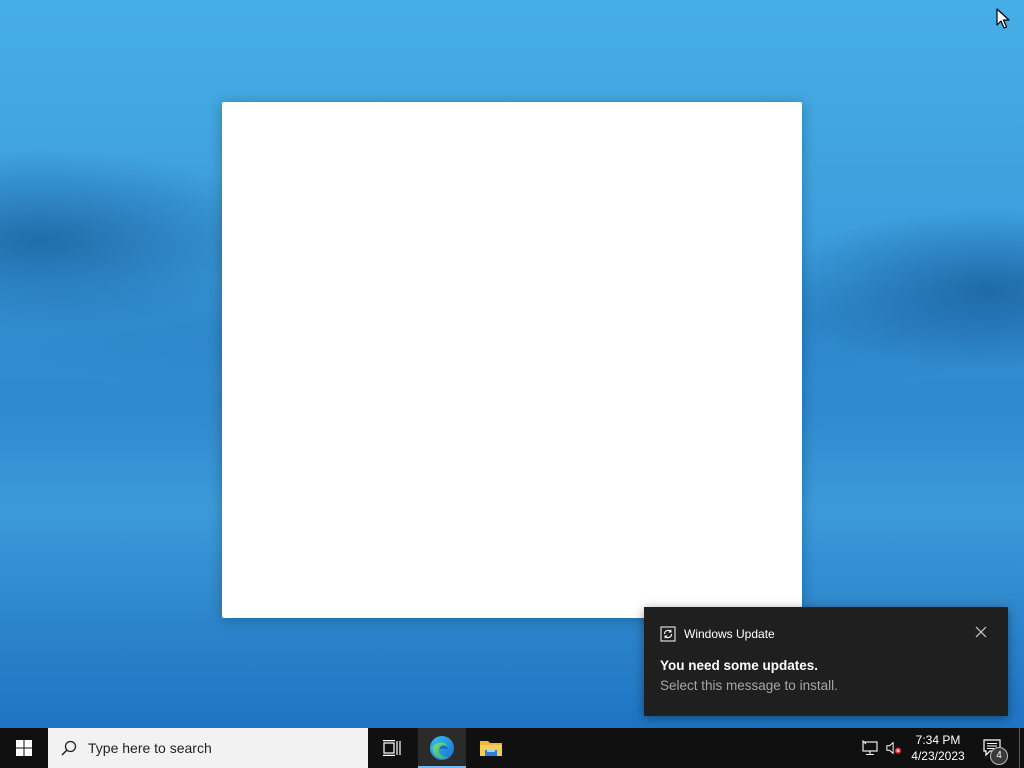  What do you see at coordinates (739, 665) in the screenshot?
I see `toast-title: You need some updates.` at bounding box center [739, 665].